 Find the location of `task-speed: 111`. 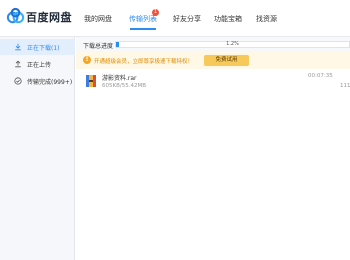

task-speed: 111 is located at coordinates (345, 86).